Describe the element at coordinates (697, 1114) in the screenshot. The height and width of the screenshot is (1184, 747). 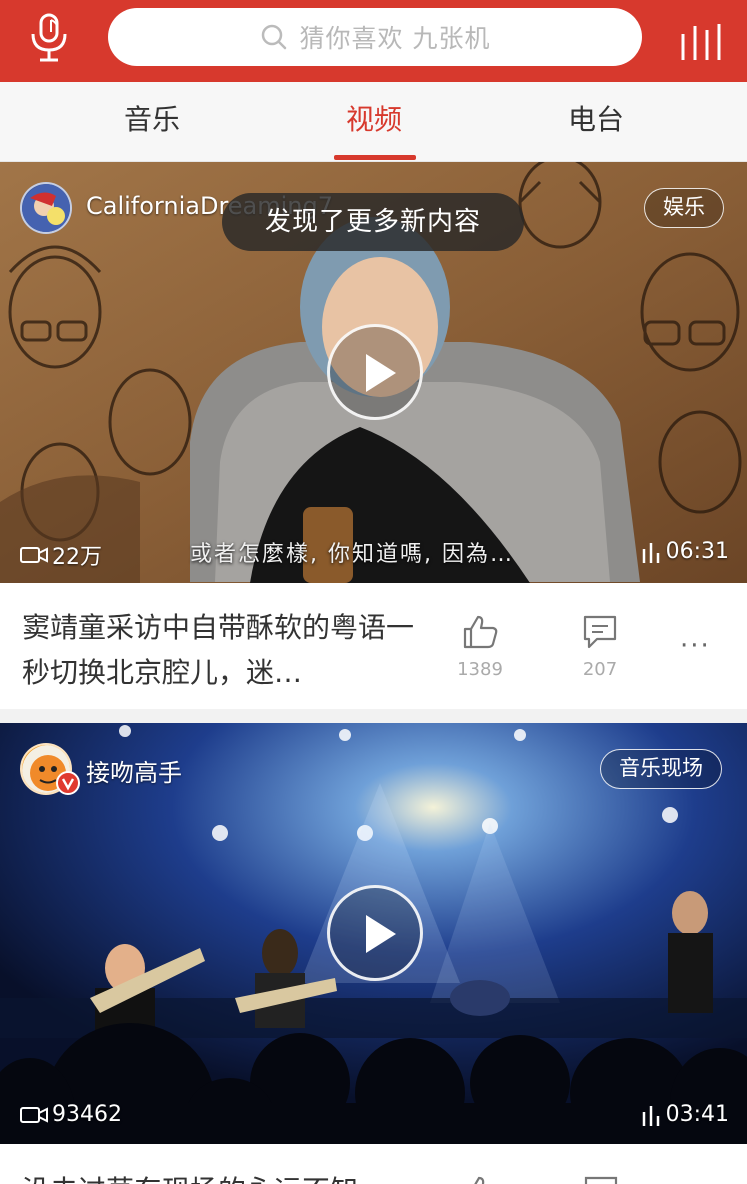
I see `duration-value: 03:41` at that location.